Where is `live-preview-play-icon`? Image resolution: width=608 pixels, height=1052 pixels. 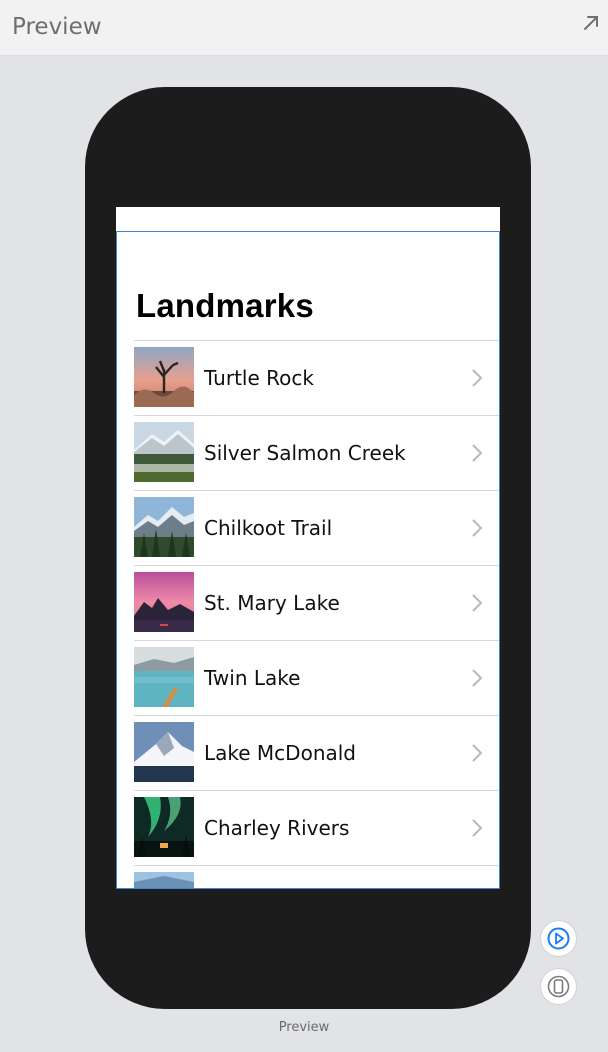 live-preview-play-icon is located at coordinates (558, 938).